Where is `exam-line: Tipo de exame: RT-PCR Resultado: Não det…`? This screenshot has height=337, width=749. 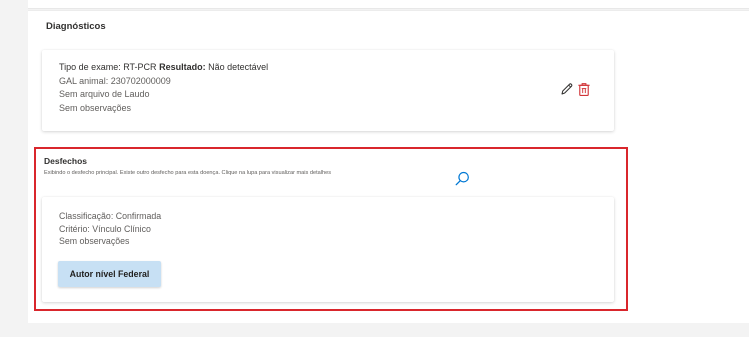 exam-line: Tipo de exame: RT-PCR Resultado: Não det… is located at coordinates (163, 68).